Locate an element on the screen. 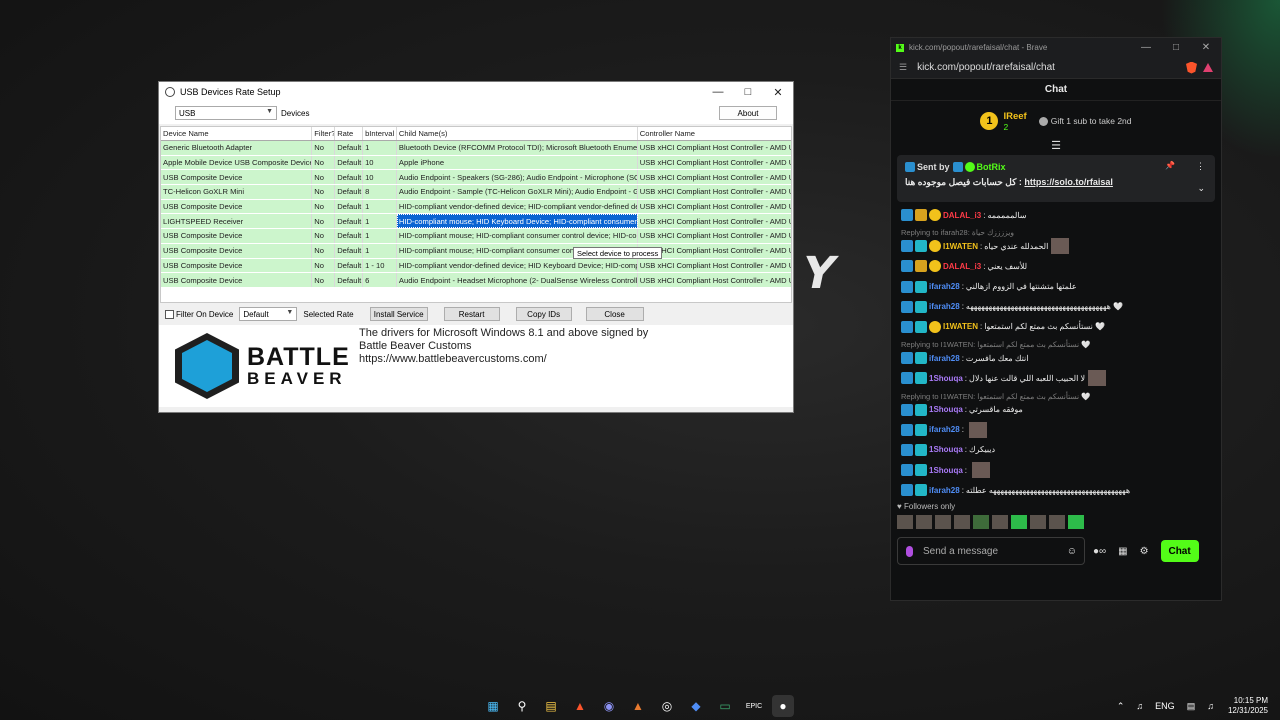 The width and height of the screenshot is (1280, 720). points-icon: ●∞ is located at coordinates (1099, 551).